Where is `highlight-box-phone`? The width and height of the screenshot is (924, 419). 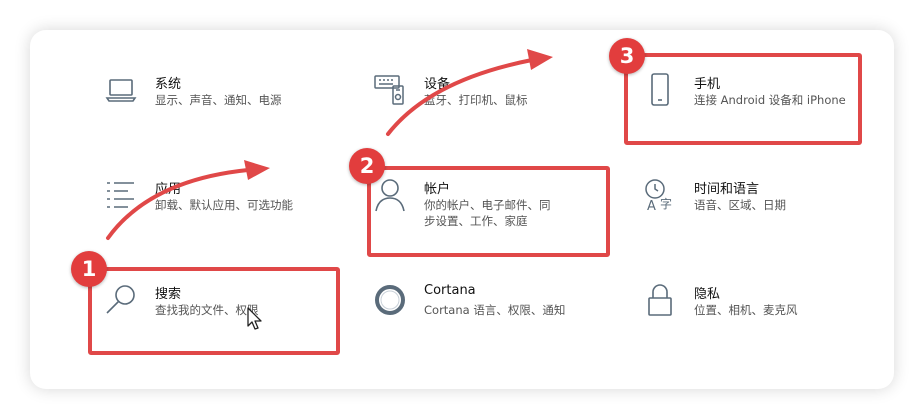
highlight-box-phone is located at coordinates (743, 99).